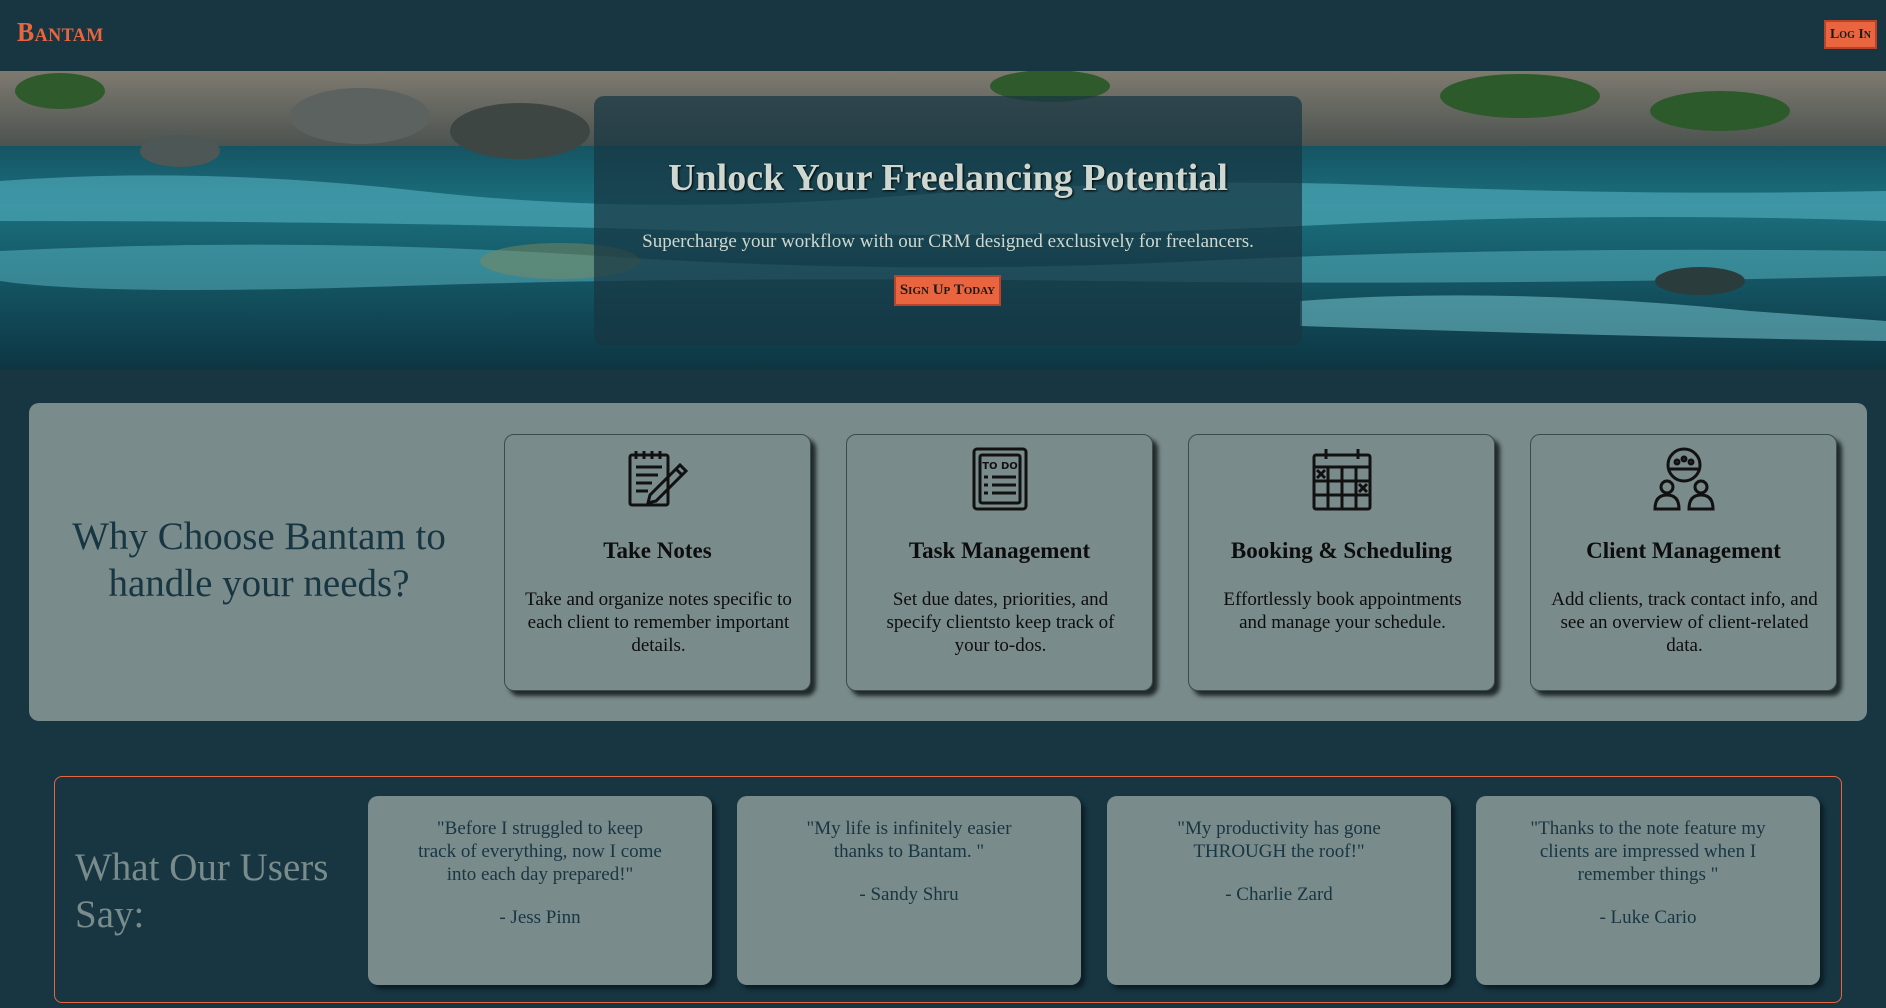 Image resolution: width=1886 pixels, height=1008 pixels. I want to click on features-heading: Why Choose Bantam to handle your needs?, so click(259, 560).